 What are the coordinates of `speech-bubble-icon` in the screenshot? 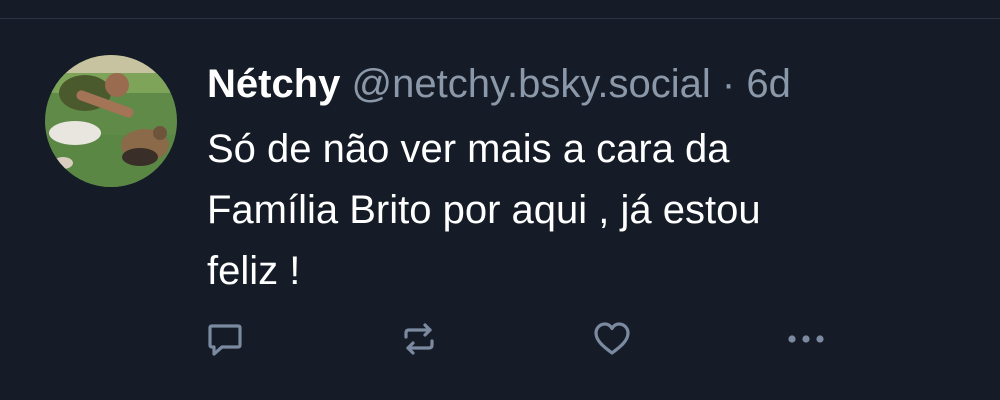 It's located at (225, 340).